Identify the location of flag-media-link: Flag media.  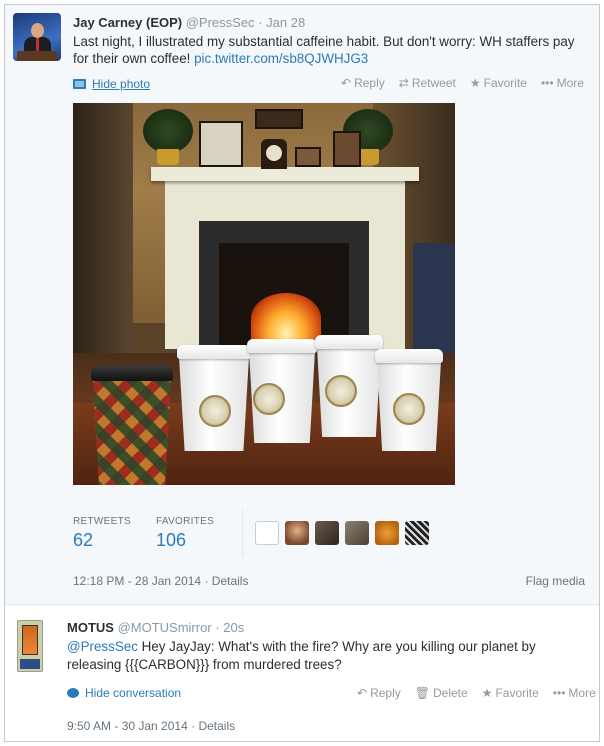
(555, 581).